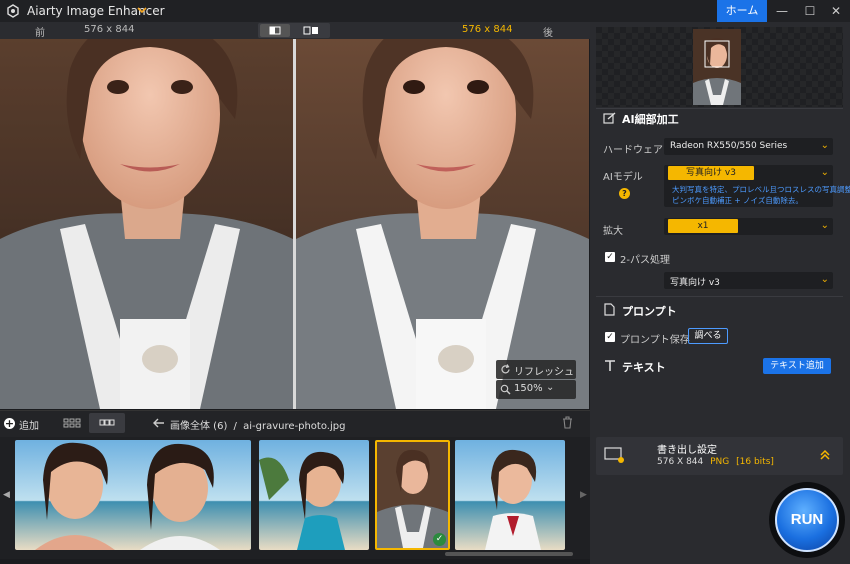 This screenshot has width=850, height=564. What do you see at coordinates (755, 462) in the screenshot?
I see `export-bits: [16 bits]` at bounding box center [755, 462].